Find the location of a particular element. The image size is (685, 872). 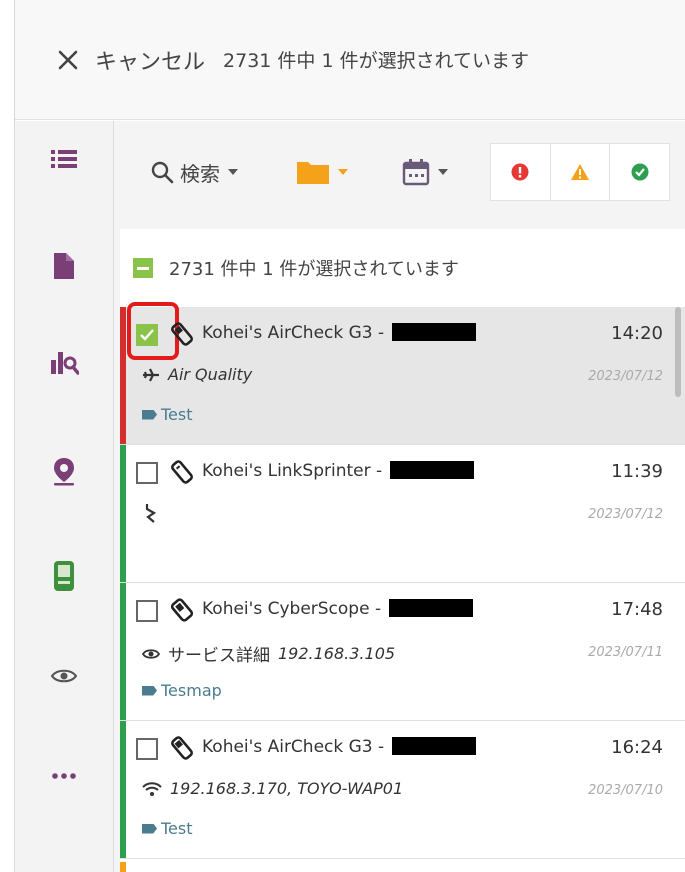

list-icon is located at coordinates (64, 159).